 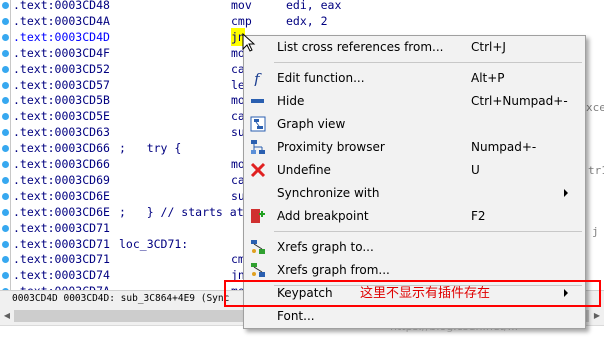 I want to click on graph-view-icon, so click(x=258, y=124).